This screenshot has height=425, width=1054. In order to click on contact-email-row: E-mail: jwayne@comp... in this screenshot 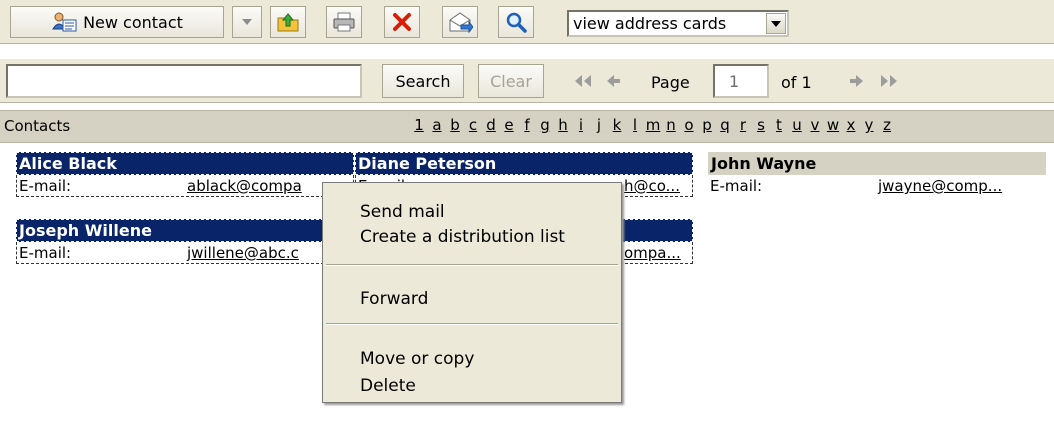, I will do `click(877, 186)`.